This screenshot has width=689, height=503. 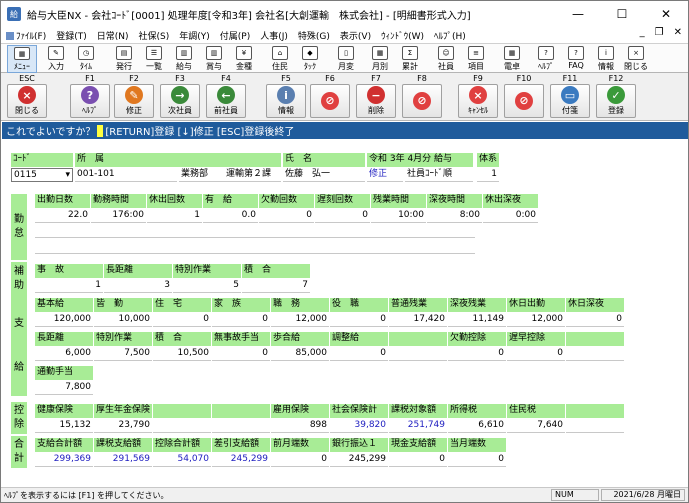 I want to click on fkey-f11: F11 ▭ 付箋, so click(x=570, y=97).